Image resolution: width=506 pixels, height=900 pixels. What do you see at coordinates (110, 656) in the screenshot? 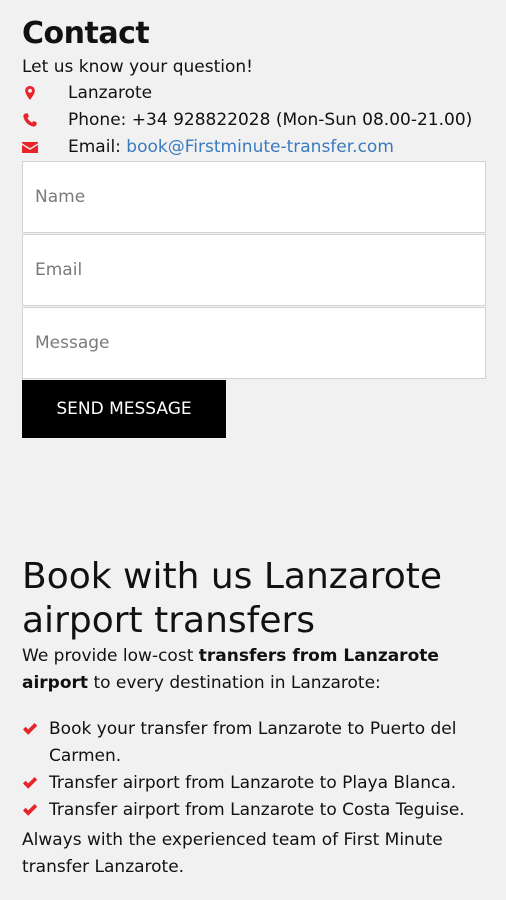
I see `intro-text-start: We provide low-cost` at bounding box center [110, 656].